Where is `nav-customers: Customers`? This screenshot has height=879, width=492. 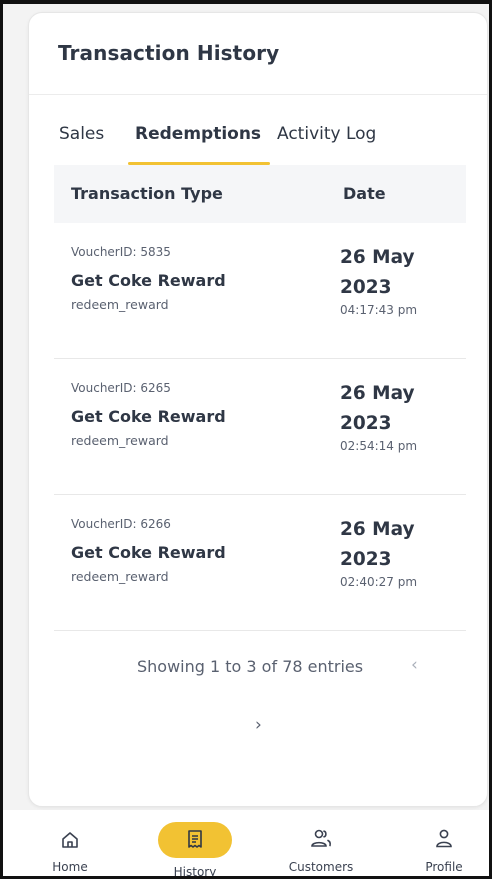
nav-customers: Customers is located at coordinates (321, 843).